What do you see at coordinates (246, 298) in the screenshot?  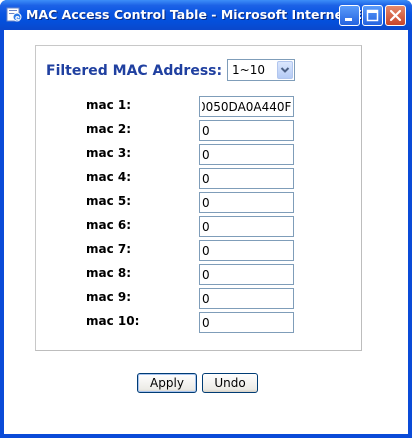 I see `mac-9-input` at bounding box center [246, 298].